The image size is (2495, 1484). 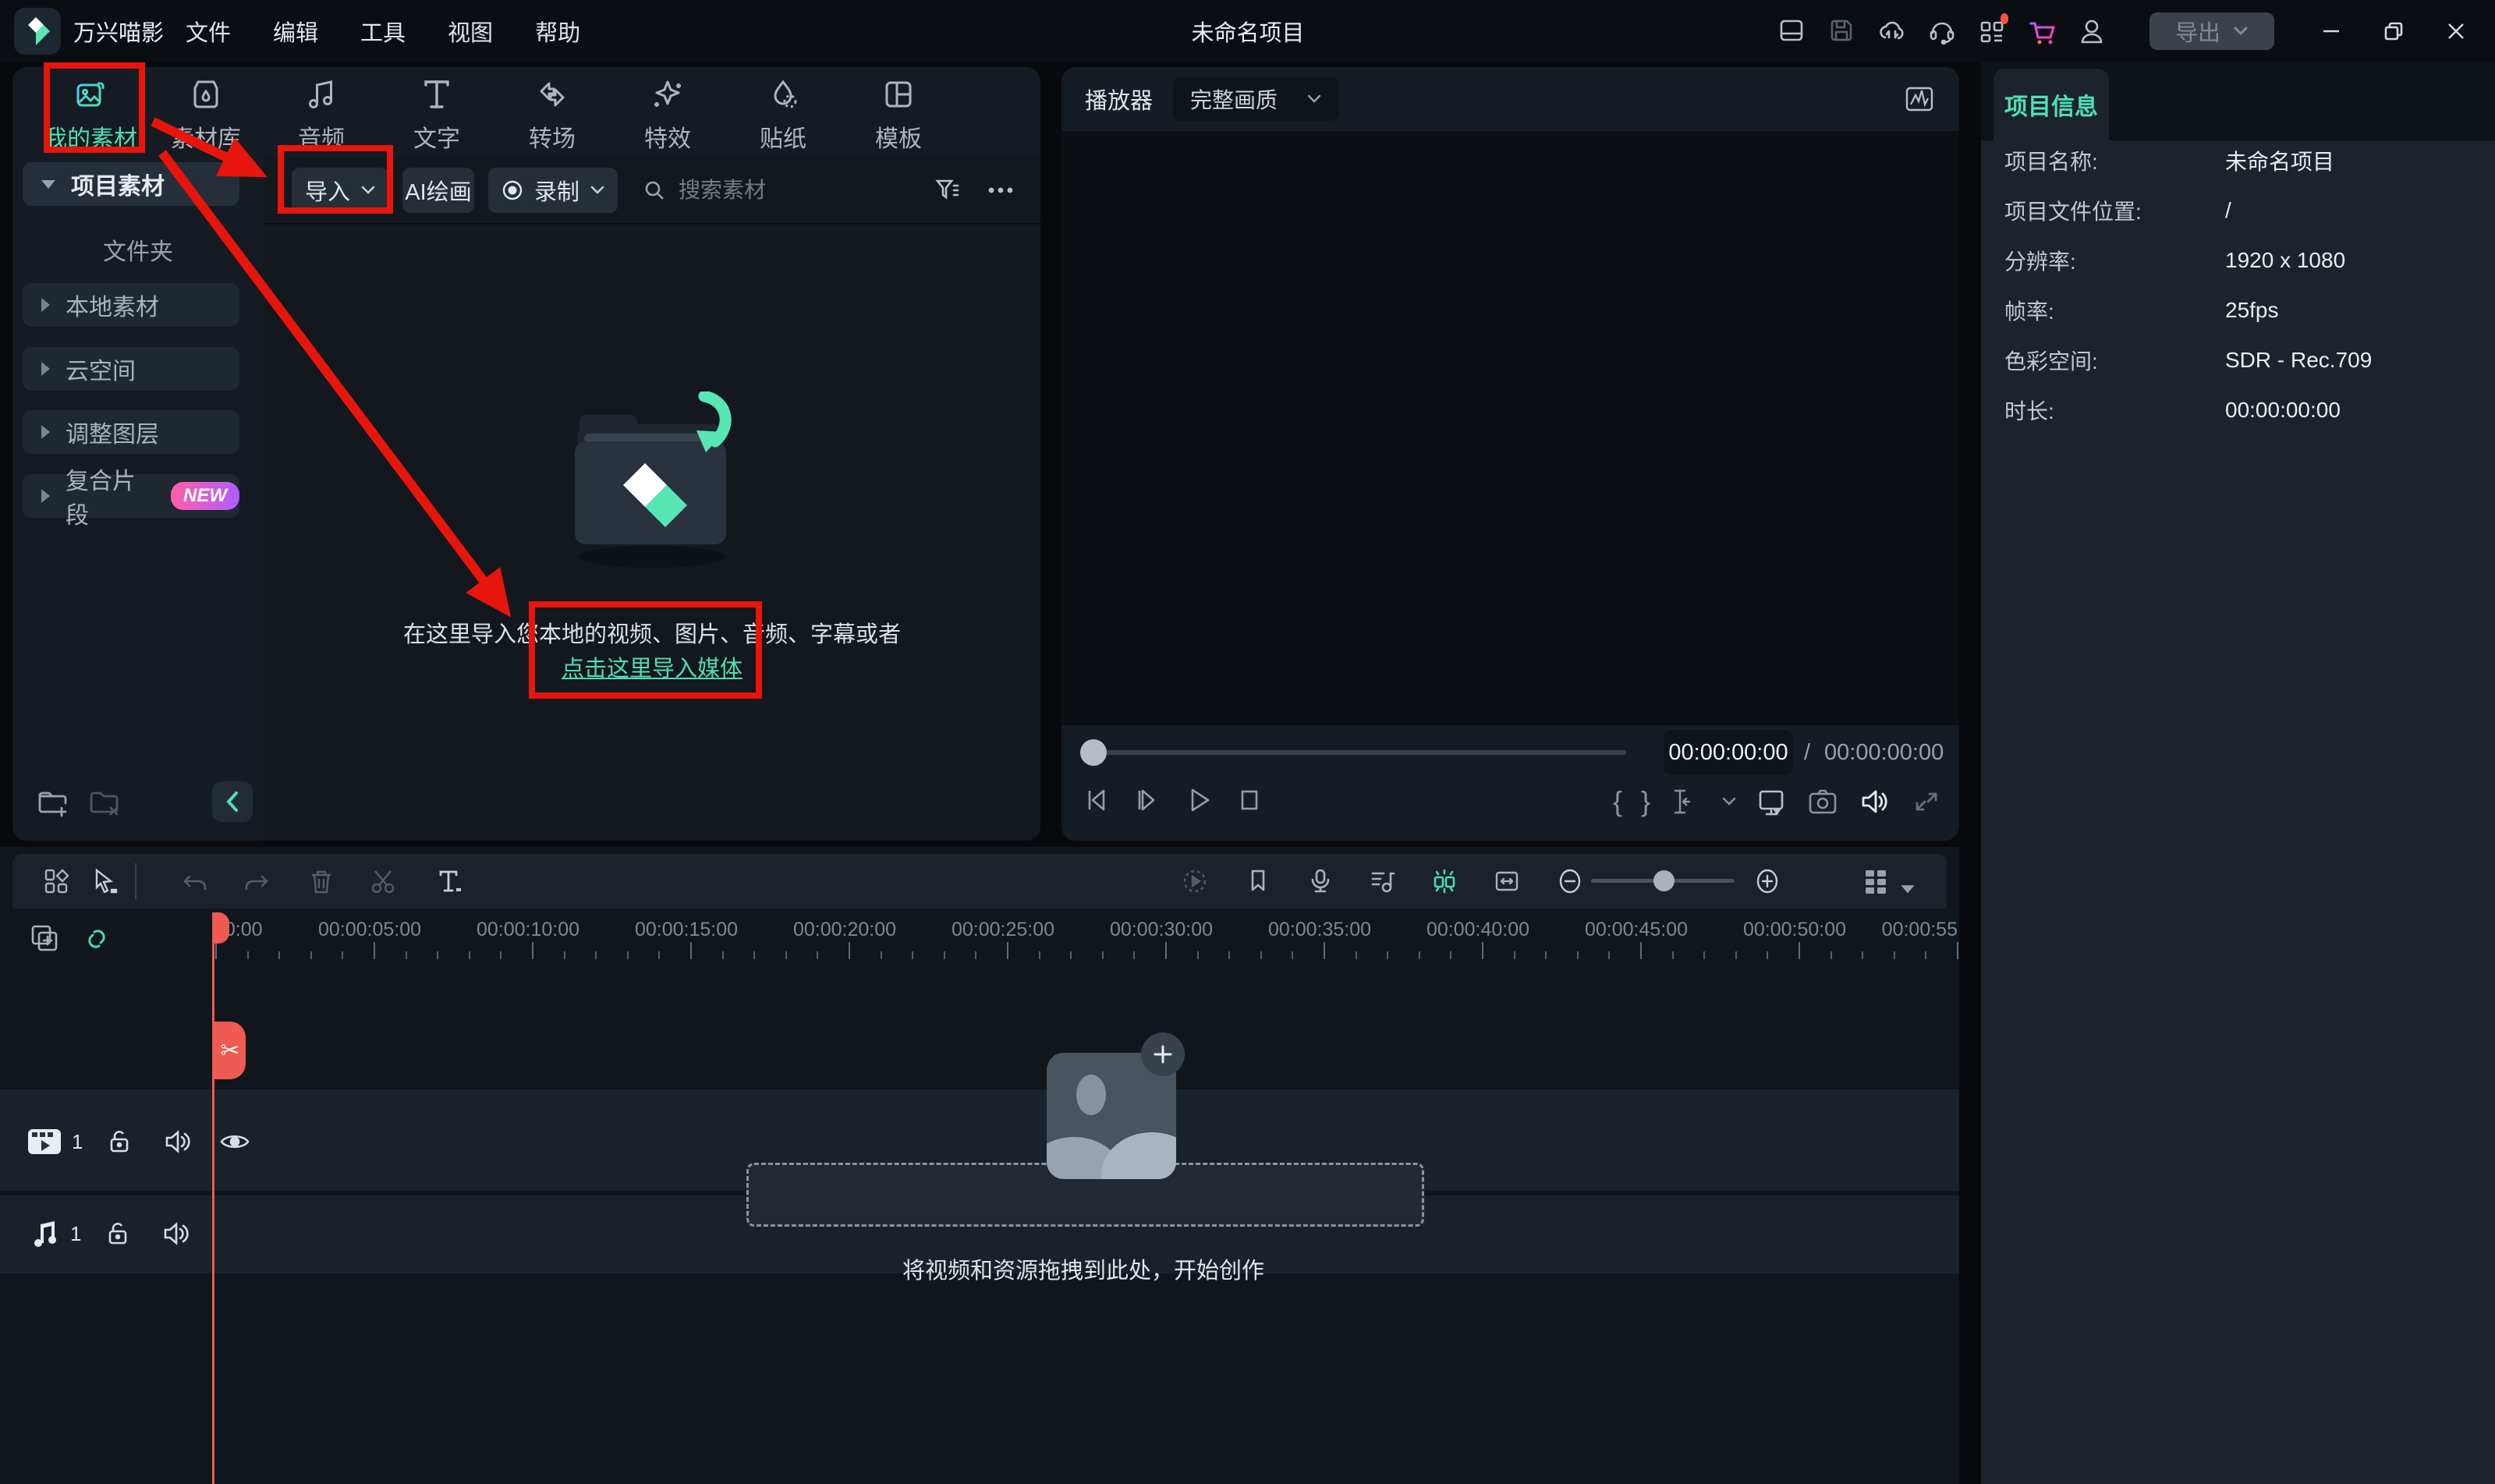 I want to click on mark-in-button: {, so click(x=1617, y=801).